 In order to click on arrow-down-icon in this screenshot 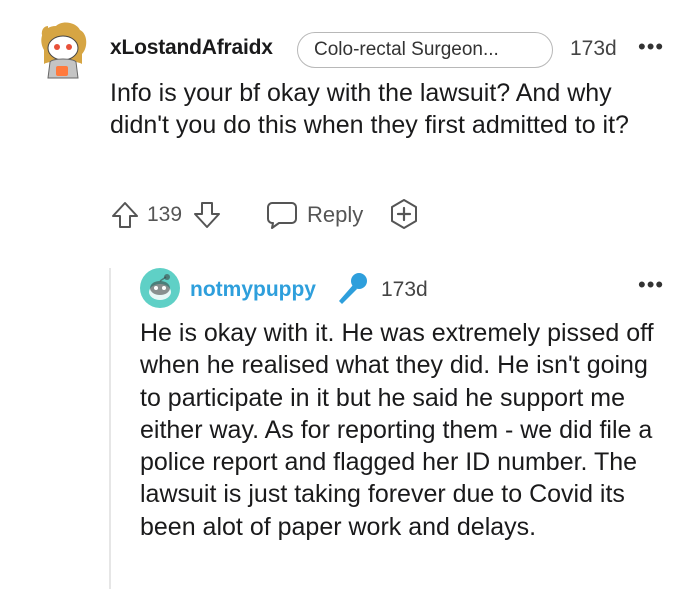, I will do `click(207, 215)`.